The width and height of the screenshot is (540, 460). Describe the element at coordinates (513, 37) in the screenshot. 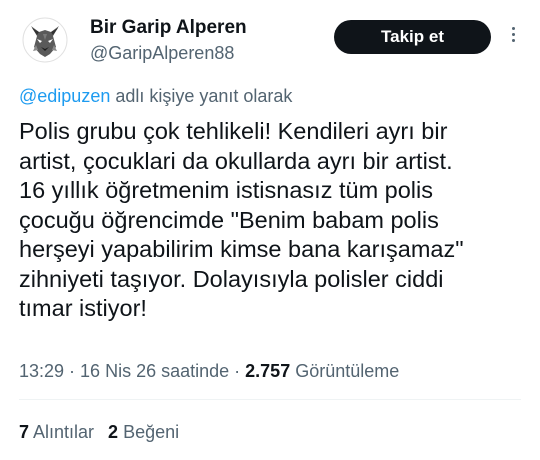

I see `more-vertical-icon` at that location.